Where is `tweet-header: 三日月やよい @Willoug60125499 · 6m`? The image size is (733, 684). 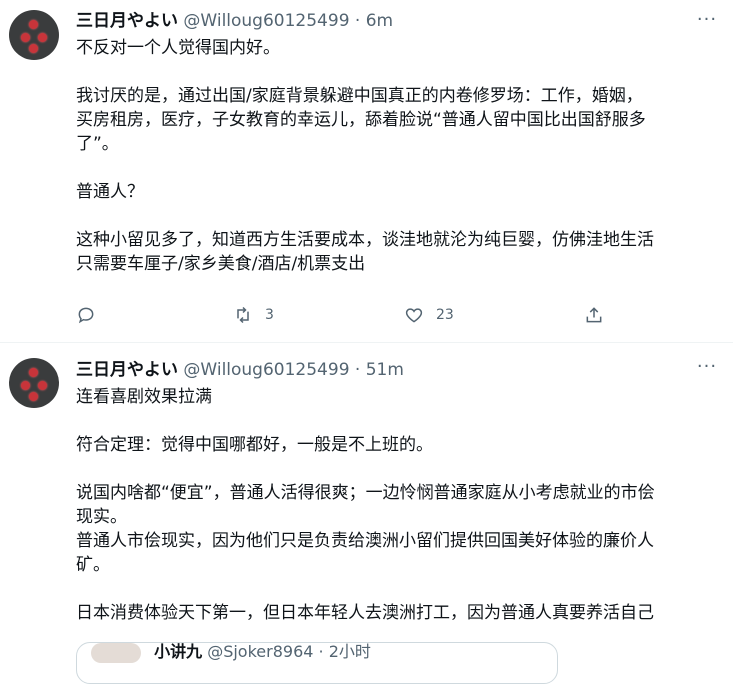 tweet-header: 三日月やよい @Willoug60125499 · 6m is located at coordinates (234, 21).